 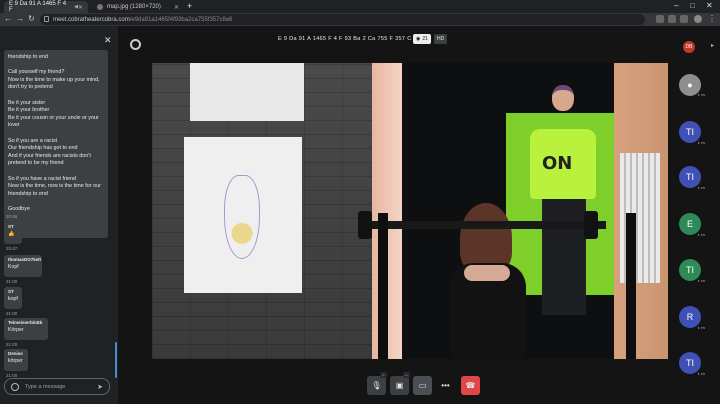 What do you see at coordinates (25, 259) in the screenshot?
I see `message-sender: thomasDO7kelt` at bounding box center [25, 259].